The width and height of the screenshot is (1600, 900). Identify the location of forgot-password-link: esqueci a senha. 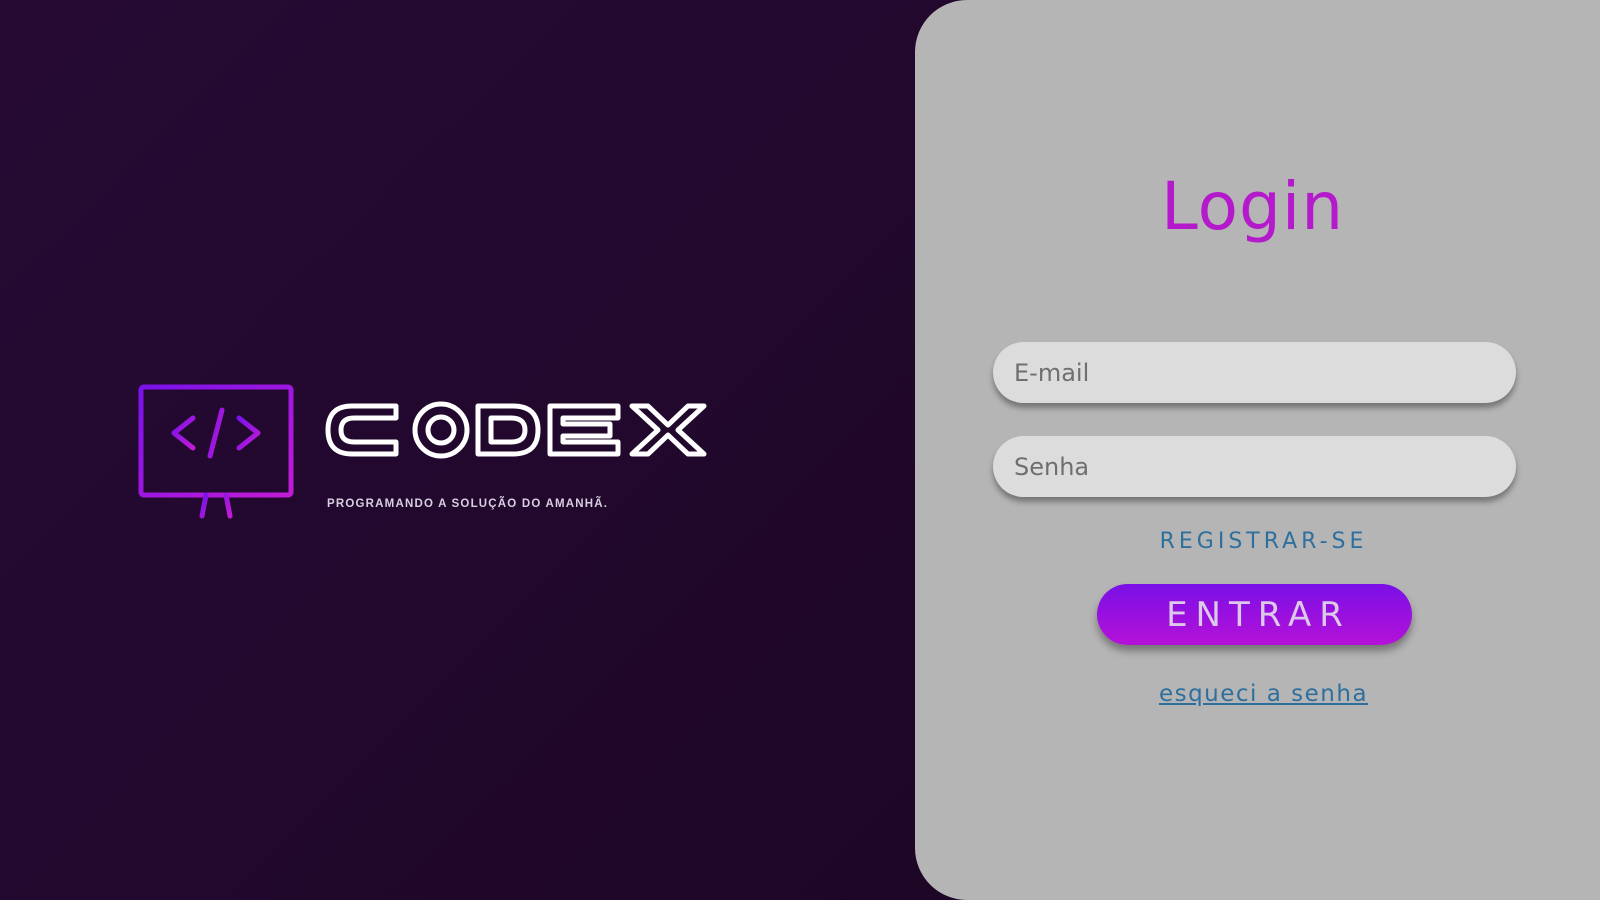
(1257, 694).